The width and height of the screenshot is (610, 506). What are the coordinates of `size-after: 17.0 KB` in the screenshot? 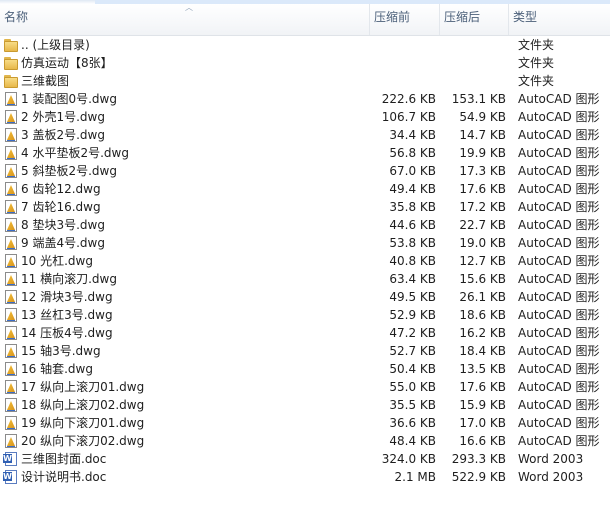 It's located at (482, 423).